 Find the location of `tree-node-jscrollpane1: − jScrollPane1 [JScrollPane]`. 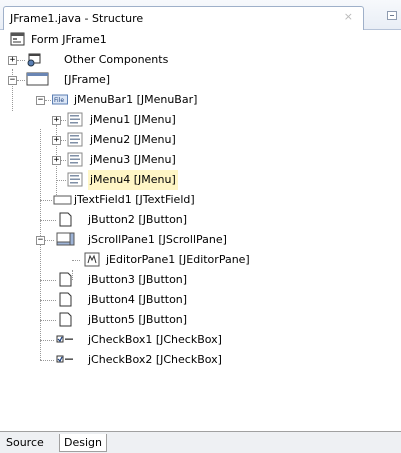

tree-node-jscrollpane1: − jScrollPane1 [JScrollPane] is located at coordinates (200, 240).